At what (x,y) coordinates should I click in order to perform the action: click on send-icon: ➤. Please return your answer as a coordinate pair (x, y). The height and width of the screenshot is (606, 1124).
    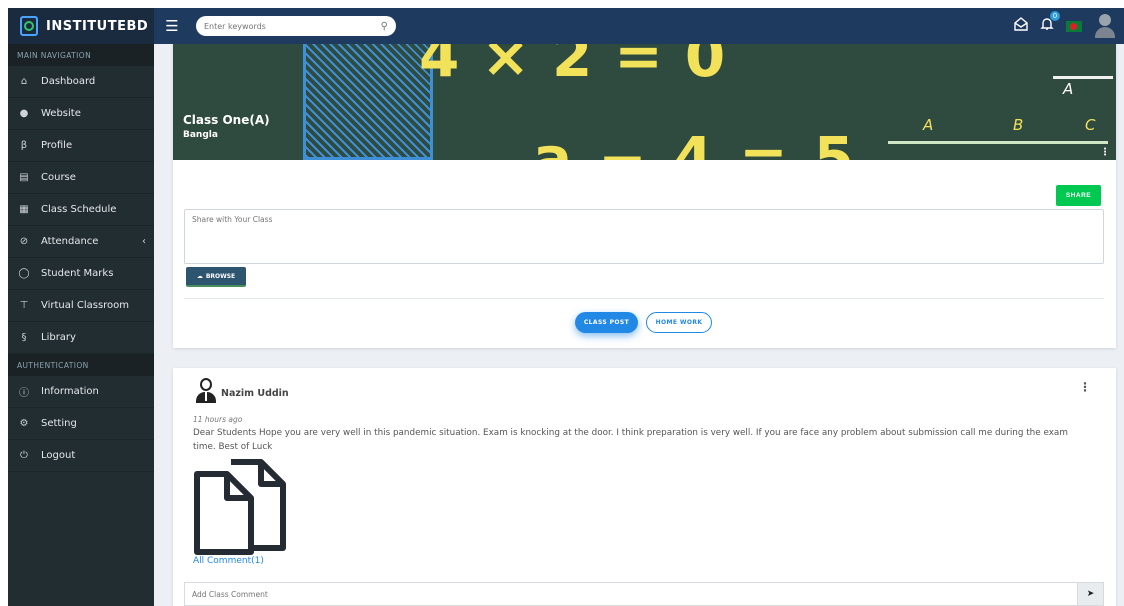
    Looking at the image, I should click on (1090, 594).